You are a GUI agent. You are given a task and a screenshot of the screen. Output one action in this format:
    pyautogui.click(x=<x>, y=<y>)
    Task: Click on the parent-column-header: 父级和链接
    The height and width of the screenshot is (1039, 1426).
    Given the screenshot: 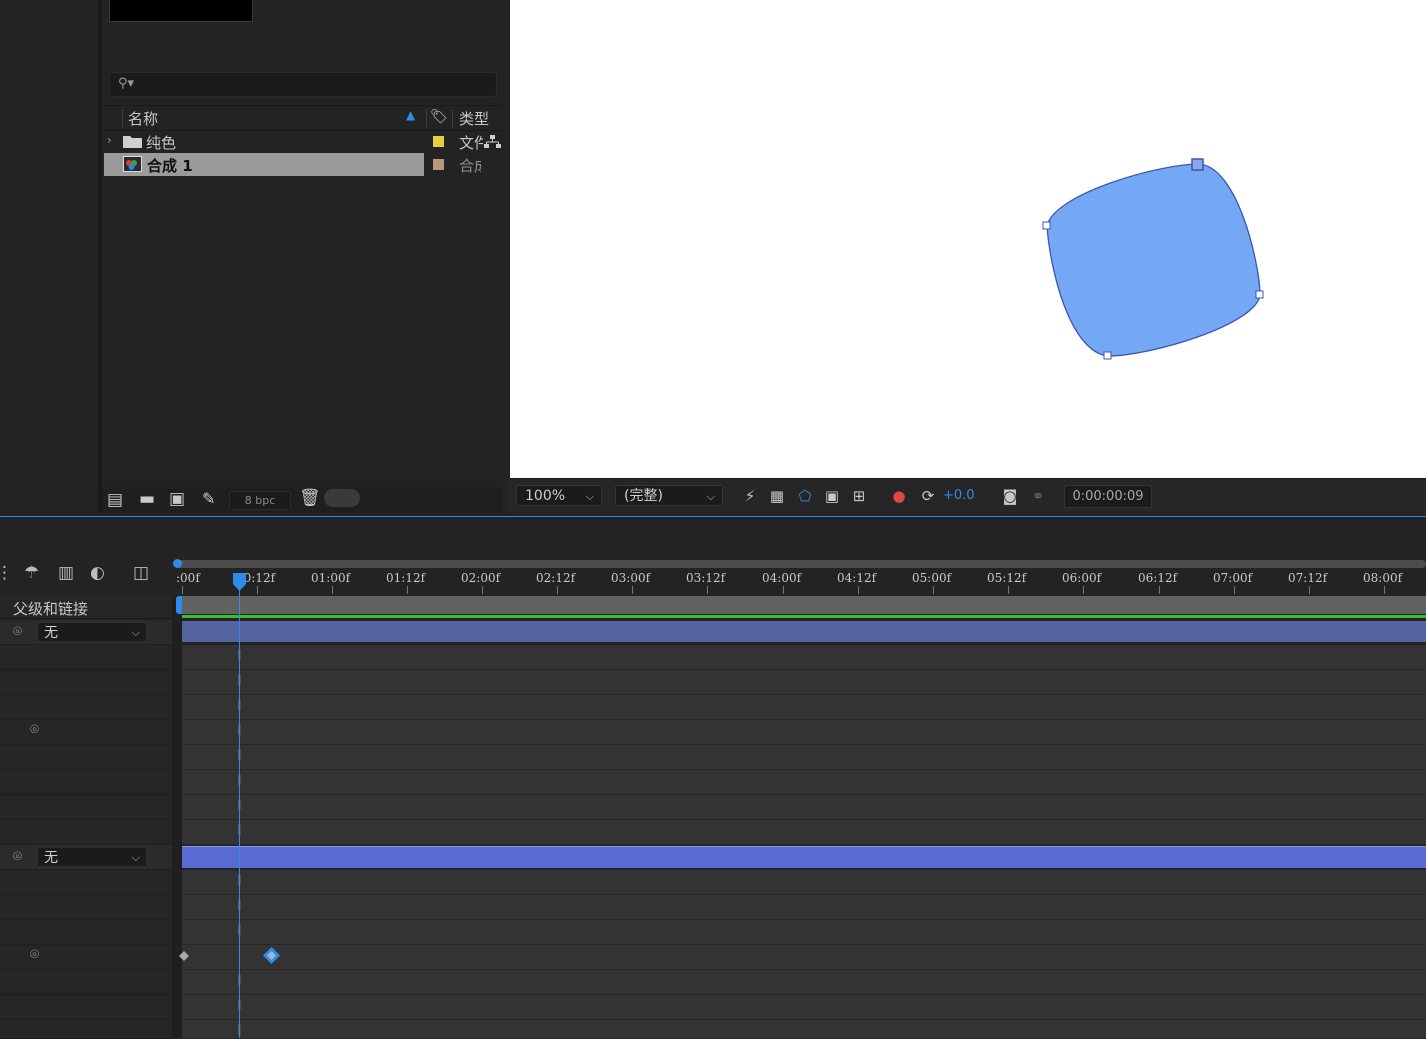 What is the action you would take?
    pyautogui.click(x=50, y=608)
    